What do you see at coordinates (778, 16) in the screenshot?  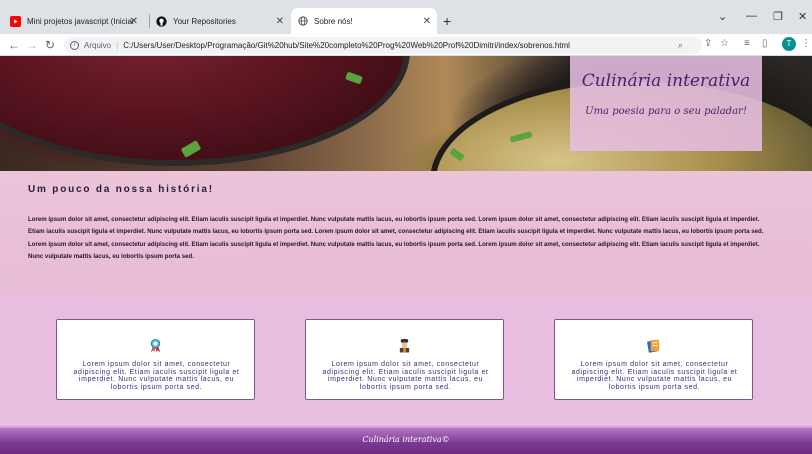 I see `restore-icon: ❐` at bounding box center [778, 16].